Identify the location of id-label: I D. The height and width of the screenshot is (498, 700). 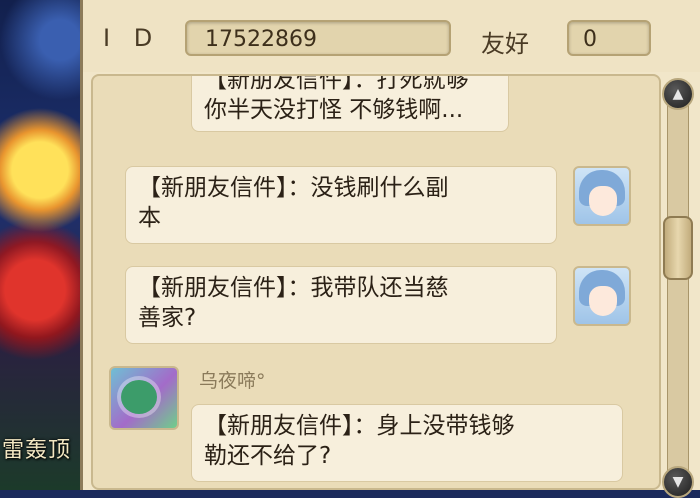
(132, 38).